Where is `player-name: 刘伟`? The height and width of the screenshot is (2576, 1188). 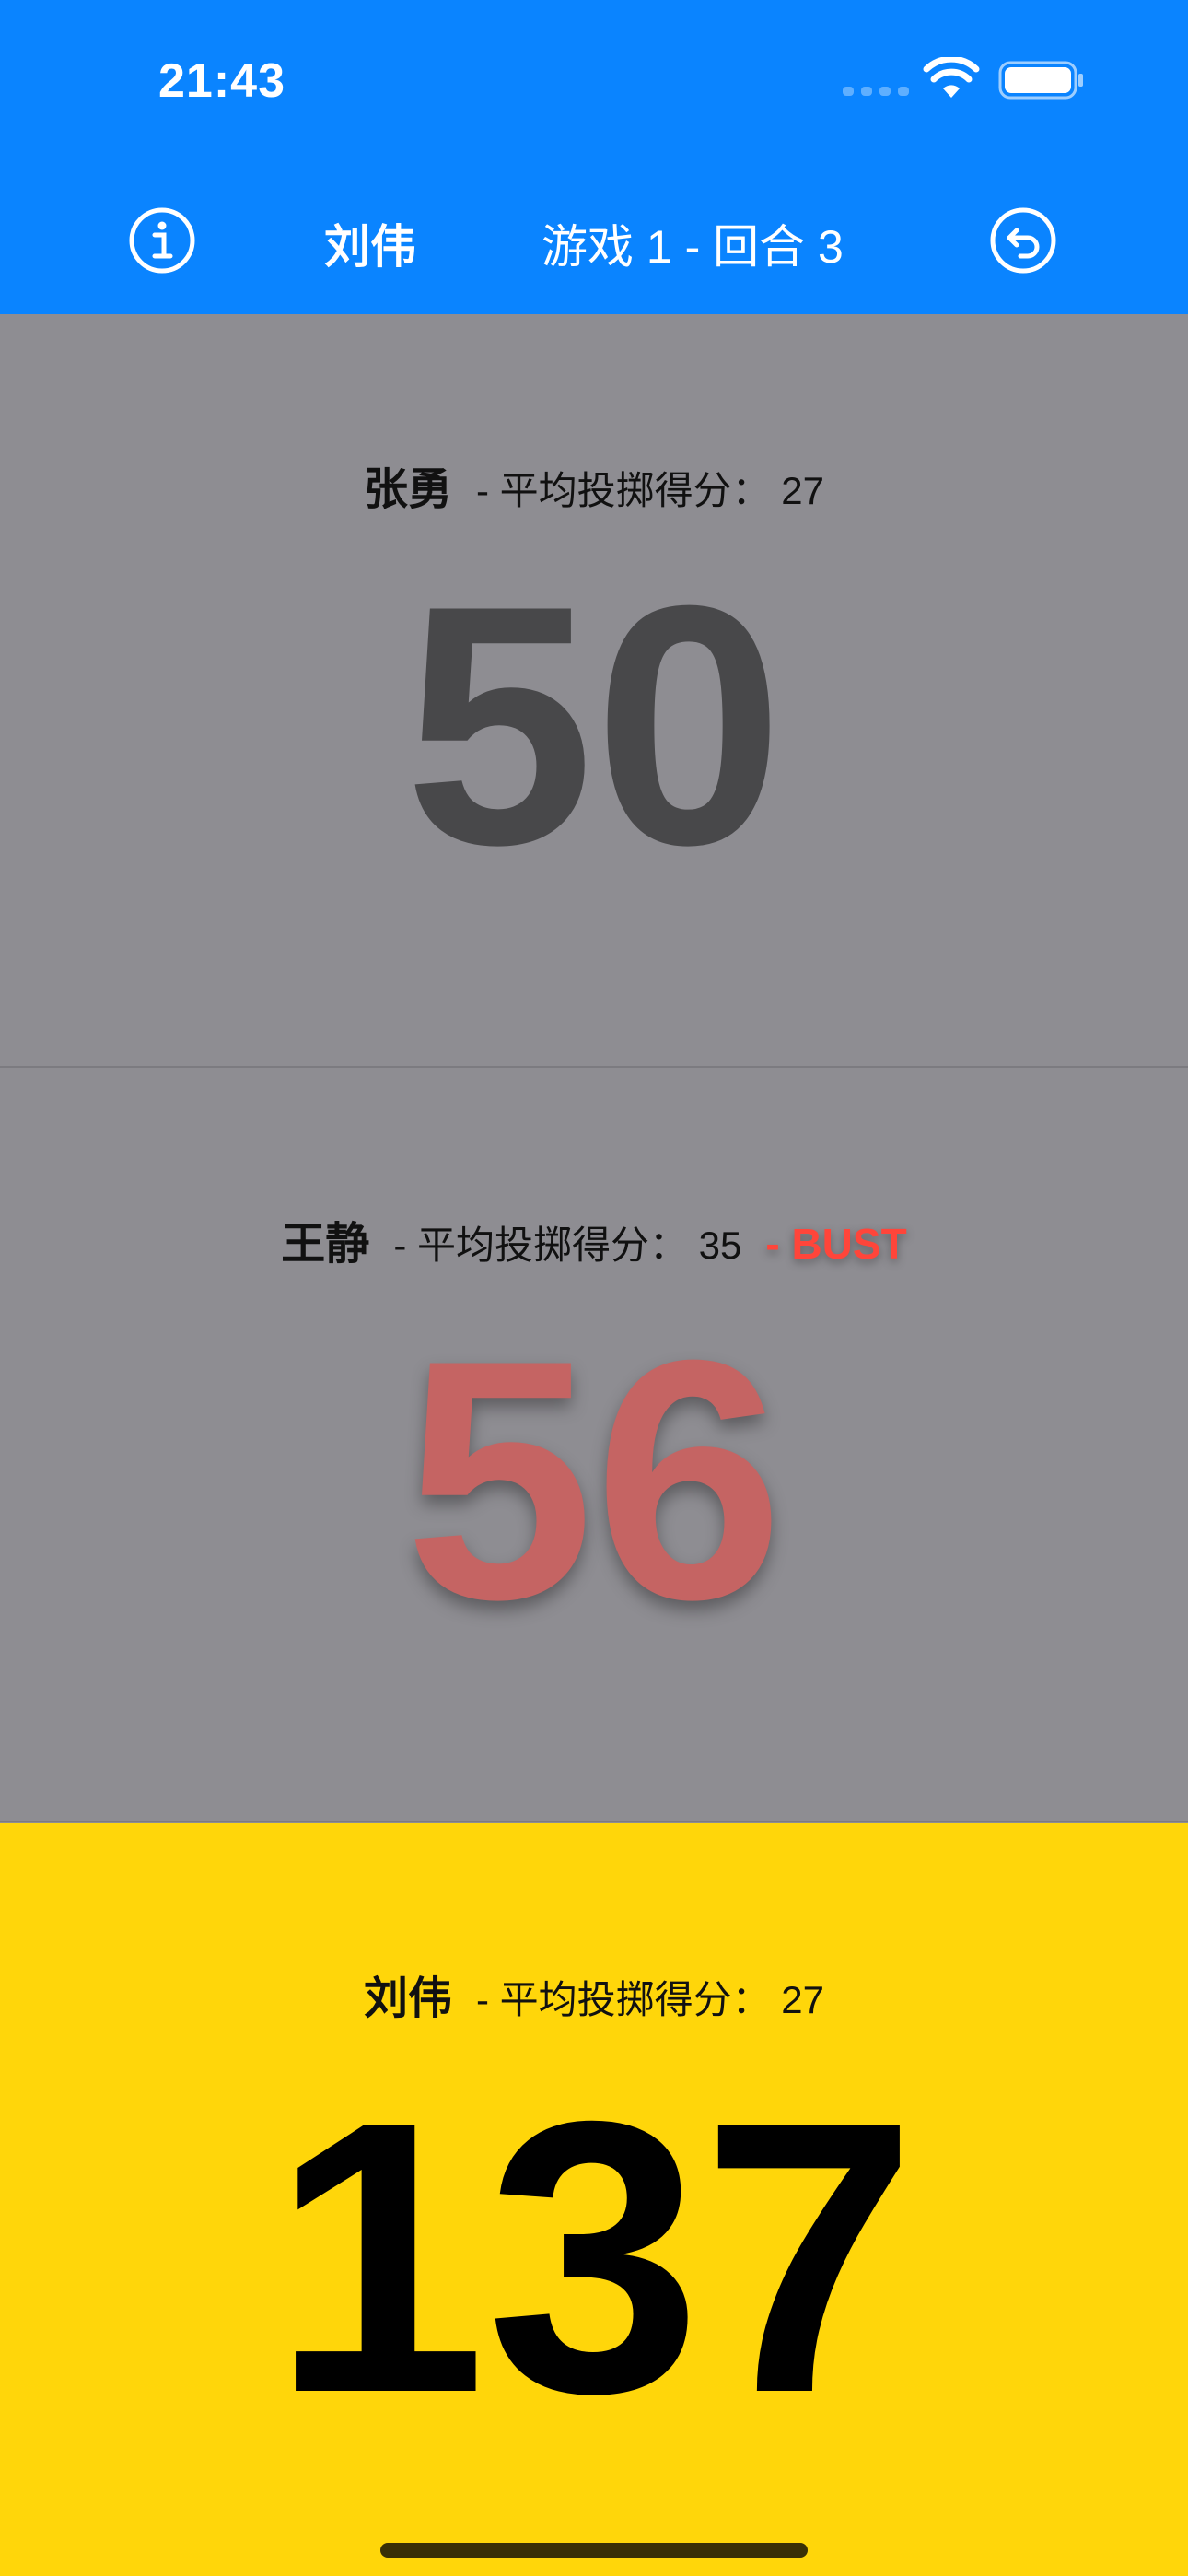
player-name: 刘伟 is located at coordinates (407, 1999).